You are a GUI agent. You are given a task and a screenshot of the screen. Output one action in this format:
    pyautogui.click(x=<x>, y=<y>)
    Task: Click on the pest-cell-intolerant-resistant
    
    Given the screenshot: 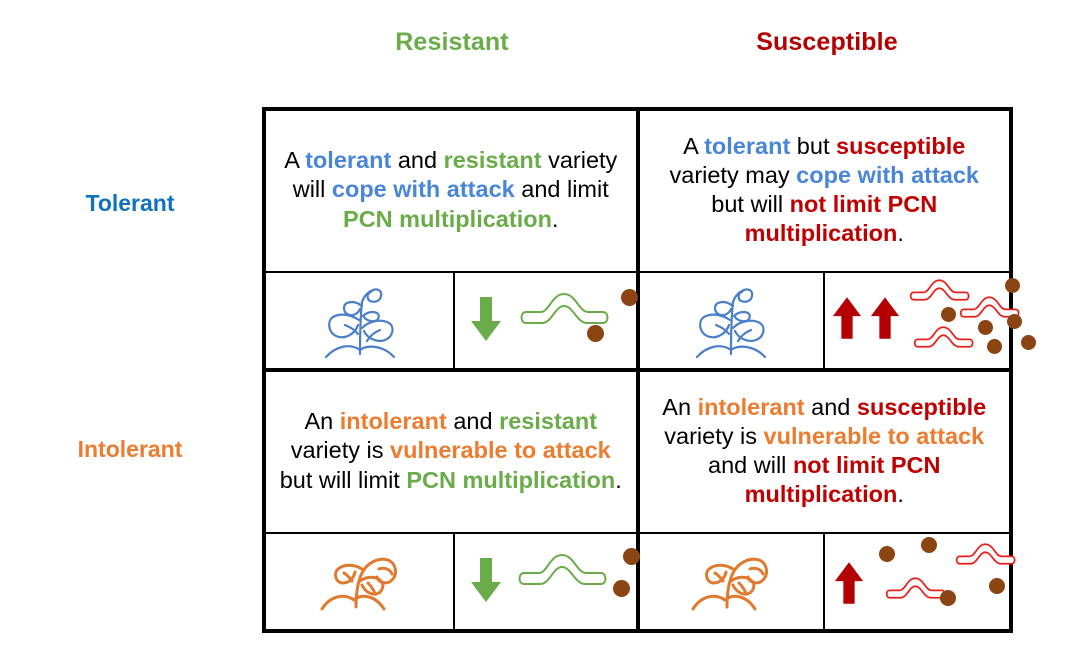 What is the action you would take?
    pyautogui.click(x=547, y=581)
    